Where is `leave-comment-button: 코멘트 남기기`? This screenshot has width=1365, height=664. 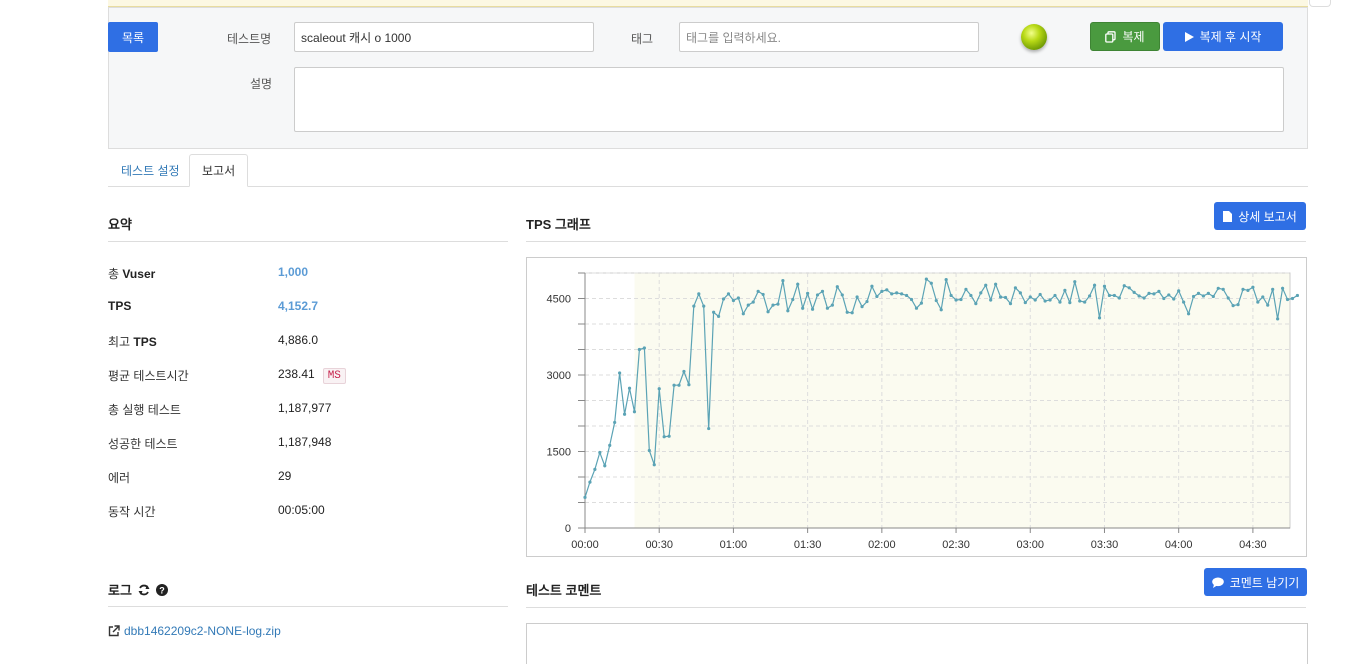 leave-comment-button: 코멘트 남기기 is located at coordinates (1255, 582).